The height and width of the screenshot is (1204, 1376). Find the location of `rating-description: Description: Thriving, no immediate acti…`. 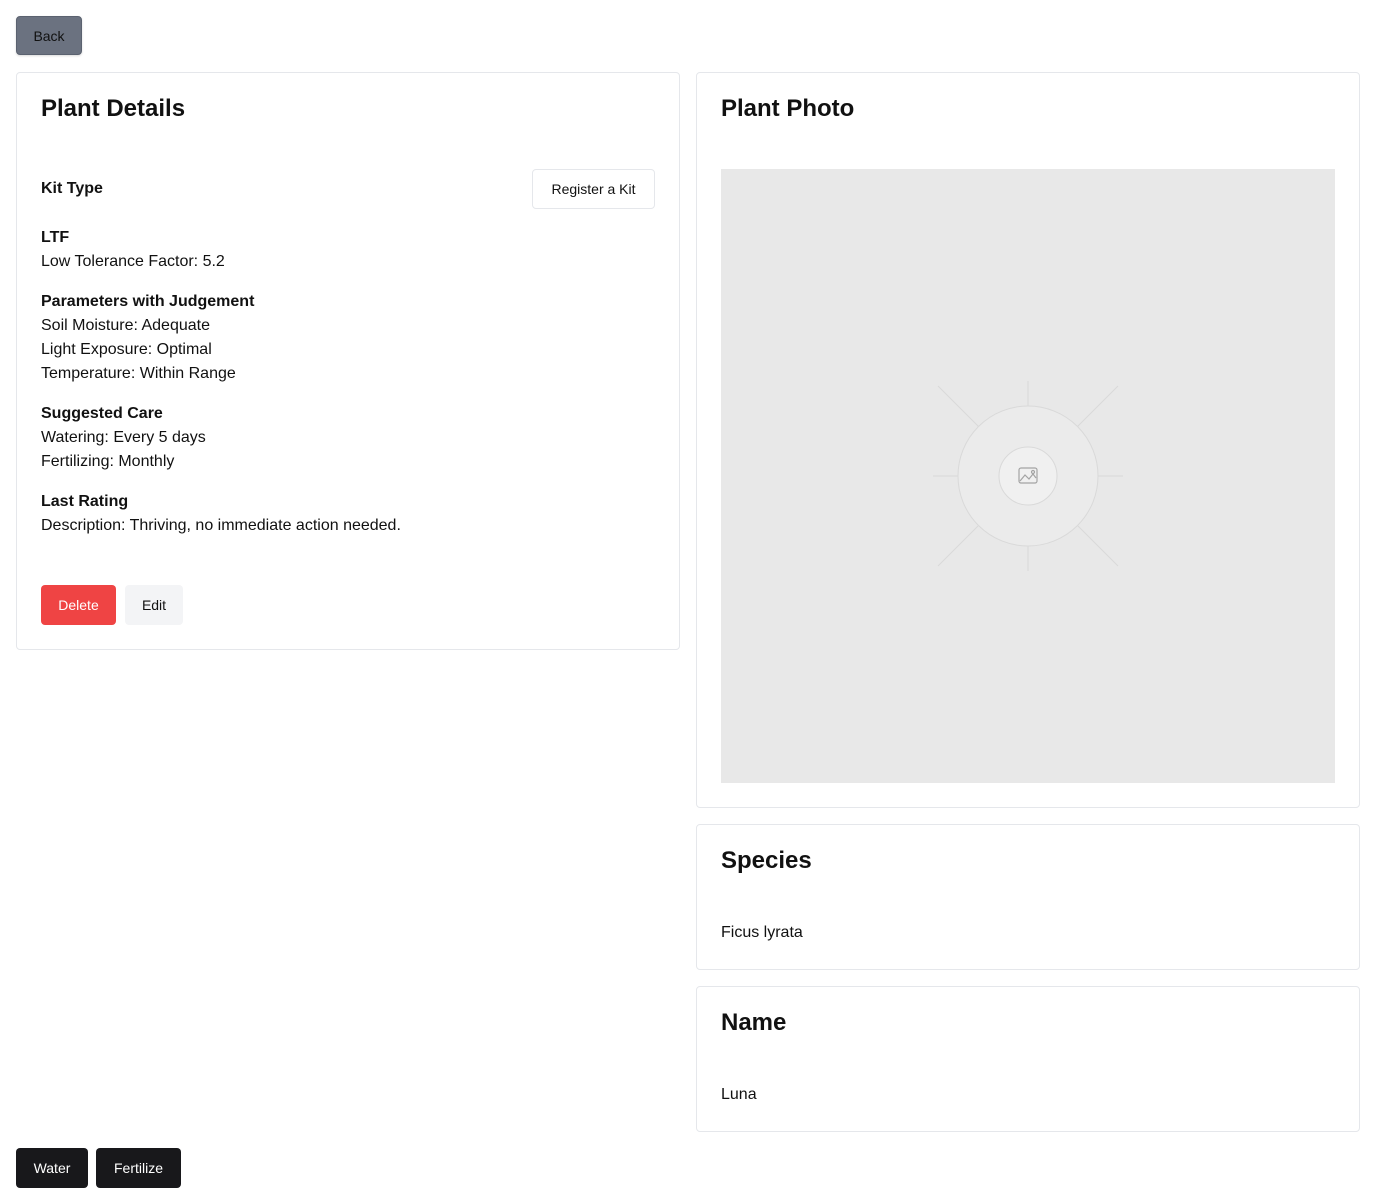

rating-description: Description: Thriving, no immediate acti… is located at coordinates (221, 525).